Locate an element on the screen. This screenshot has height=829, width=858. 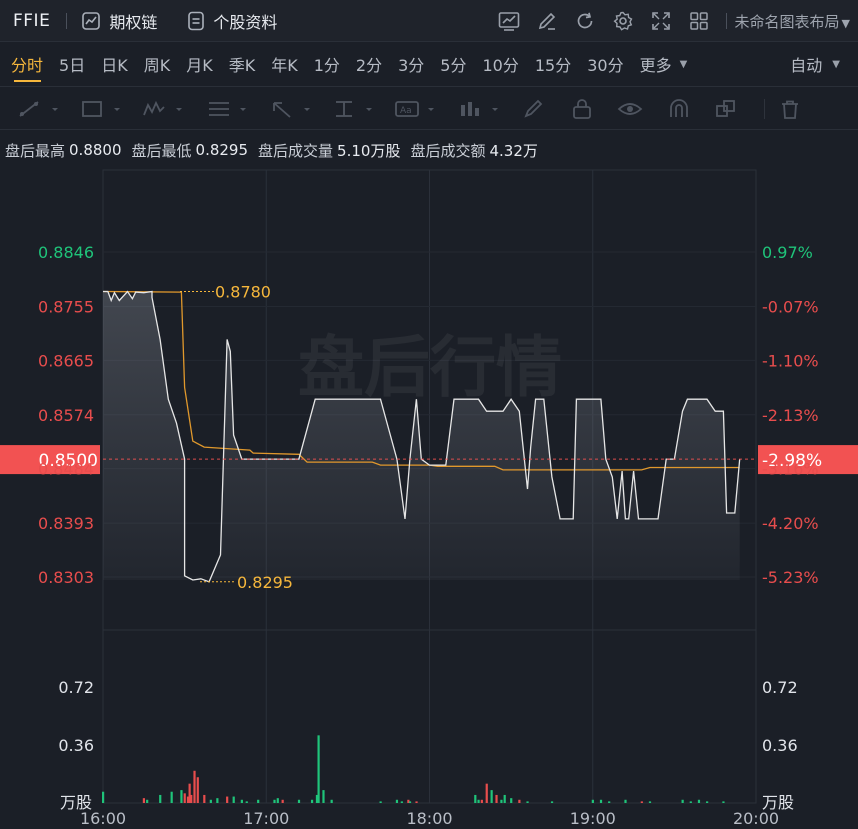
time-tick-label: 19:00 is located at coordinates (593, 818).